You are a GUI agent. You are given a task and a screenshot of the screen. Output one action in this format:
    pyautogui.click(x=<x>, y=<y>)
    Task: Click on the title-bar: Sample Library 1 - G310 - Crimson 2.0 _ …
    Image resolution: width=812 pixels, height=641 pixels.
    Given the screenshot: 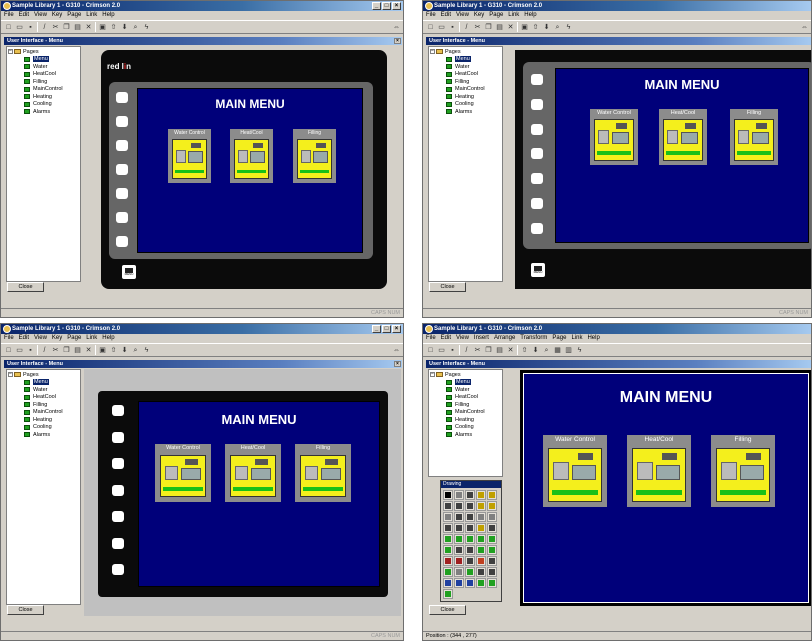 What is the action you would take?
    pyautogui.click(x=202, y=6)
    